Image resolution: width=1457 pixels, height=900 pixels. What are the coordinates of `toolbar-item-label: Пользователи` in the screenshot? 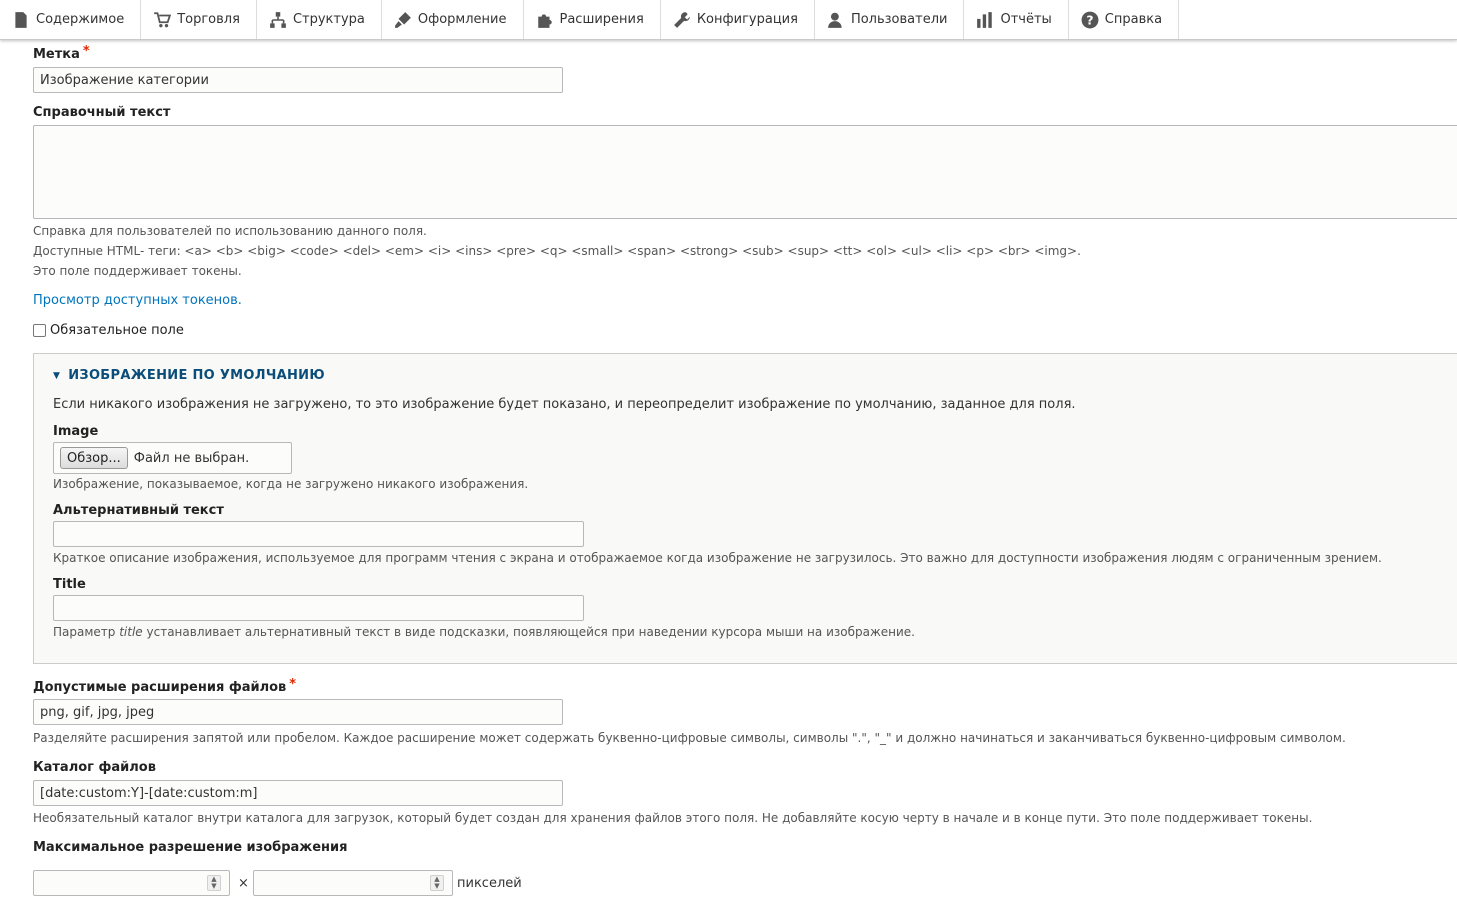 It's located at (899, 19).